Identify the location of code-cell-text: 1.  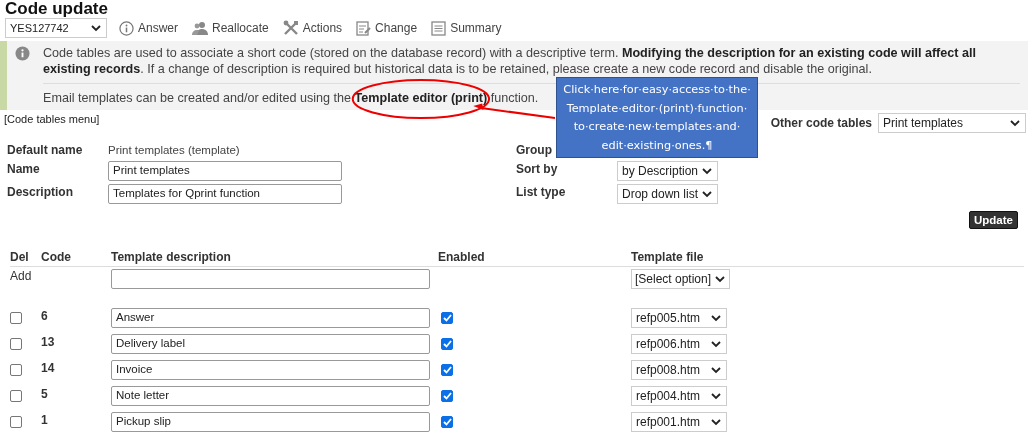
(44, 419).